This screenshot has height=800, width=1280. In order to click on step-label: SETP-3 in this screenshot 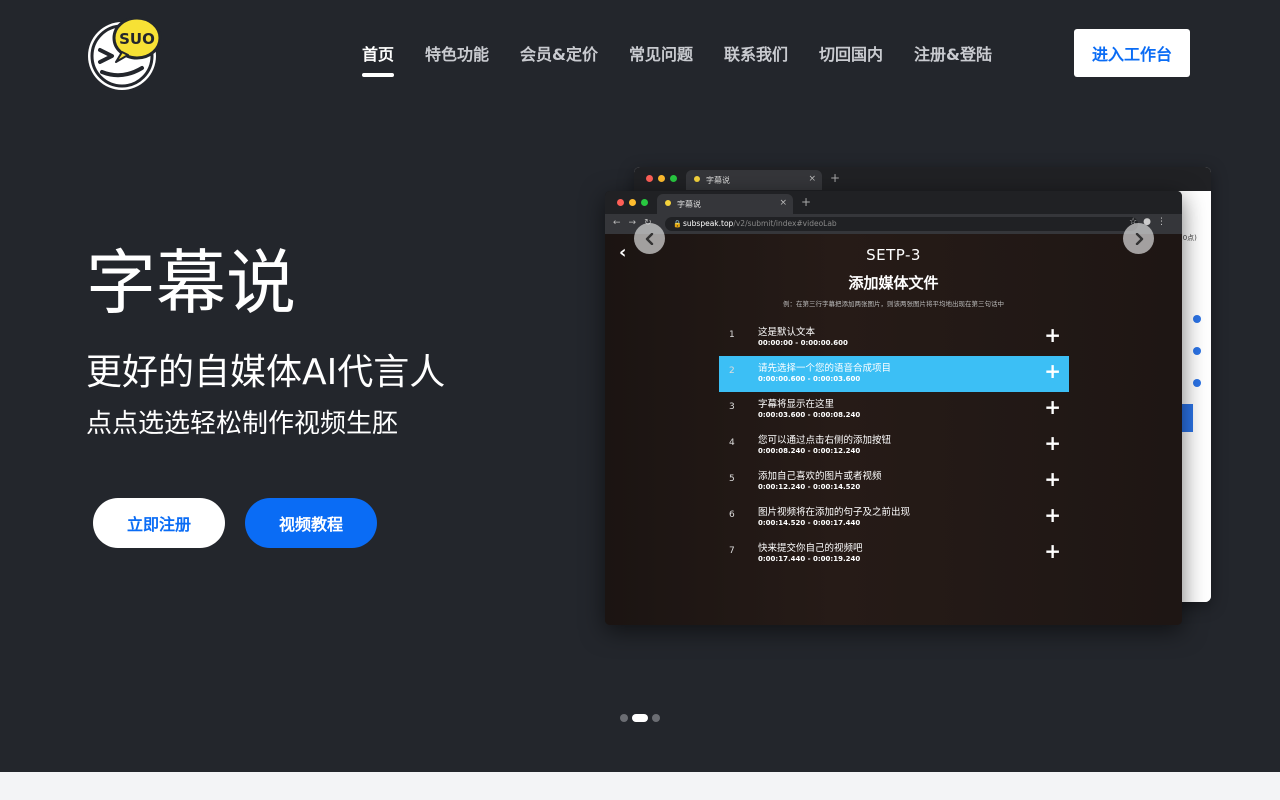, I will do `click(893, 255)`.